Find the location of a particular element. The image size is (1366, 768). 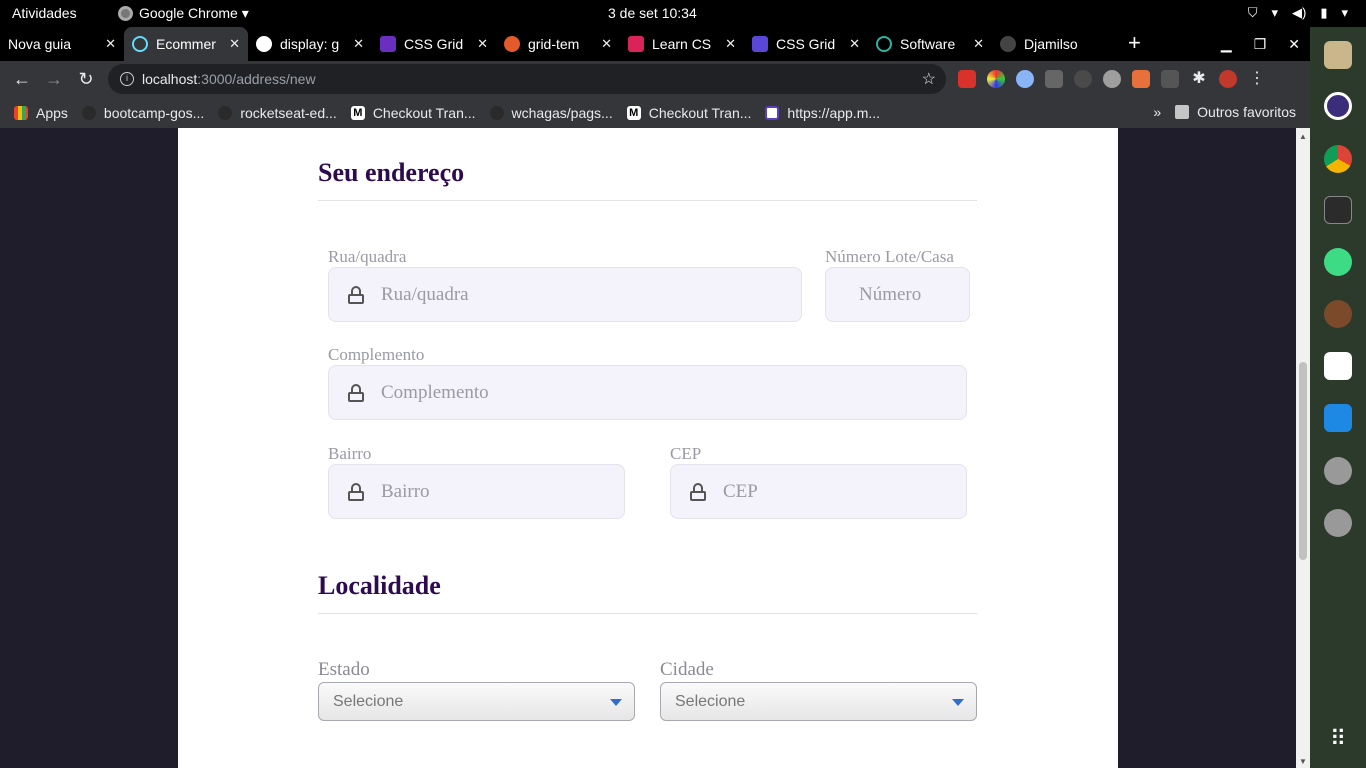

tab: Djamilso is located at coordinates (1054, 44).